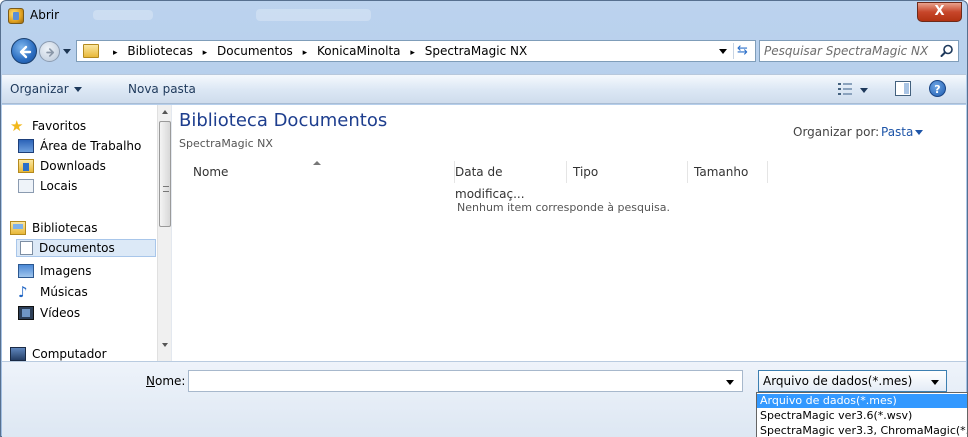 The image size is (968, 437). What do you see at coordinates (283, 120) in the screenshot?
I see `library-title: Biblioteca Documentos` at bounding box center [283, 120].